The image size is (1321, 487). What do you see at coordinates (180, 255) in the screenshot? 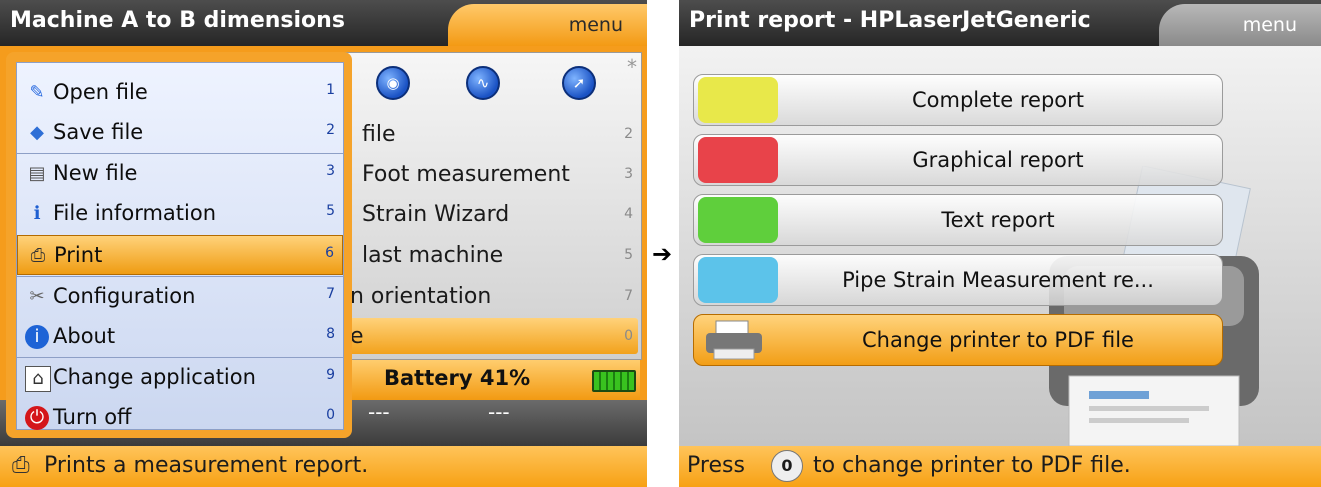
I see `menu-item-print: ⎙ Print 6` at bounding box center [180, 255].